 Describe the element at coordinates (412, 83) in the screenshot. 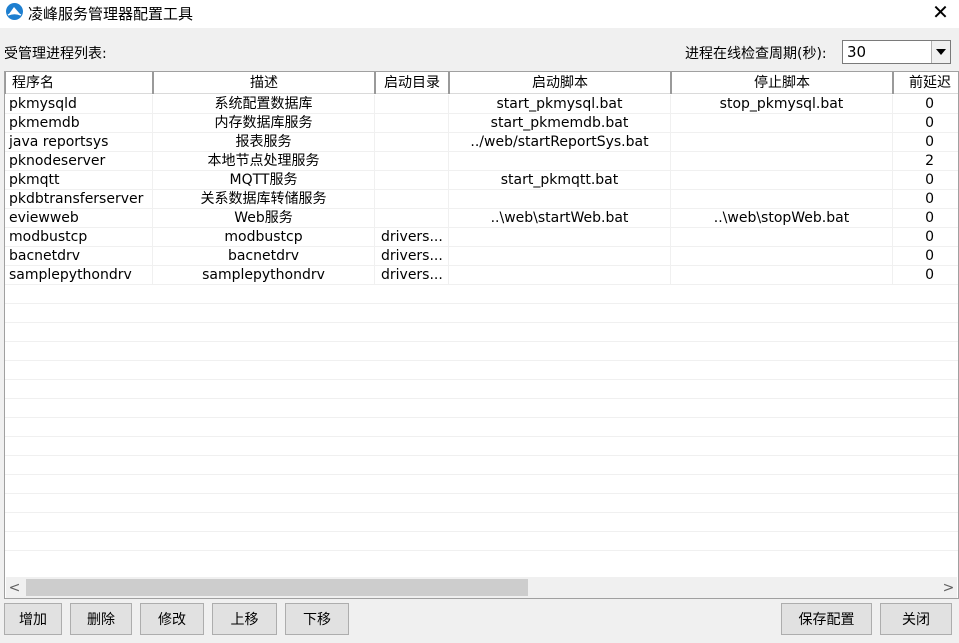

I see `column-header-start-dir: 启动目录` at that location.